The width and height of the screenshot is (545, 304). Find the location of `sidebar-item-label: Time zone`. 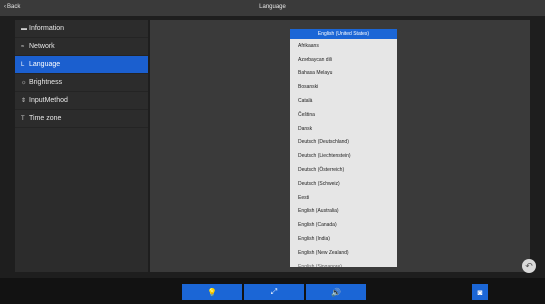

sidebar-item-label: Time zone is located at coordinates (45, 118).